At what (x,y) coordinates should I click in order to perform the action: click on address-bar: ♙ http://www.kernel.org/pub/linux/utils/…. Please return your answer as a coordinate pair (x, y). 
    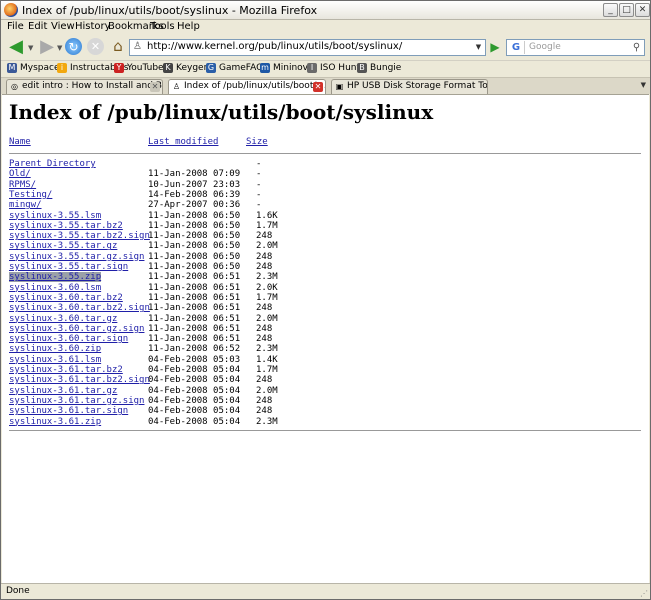
    Looking at the image, I should click on (307, 47).